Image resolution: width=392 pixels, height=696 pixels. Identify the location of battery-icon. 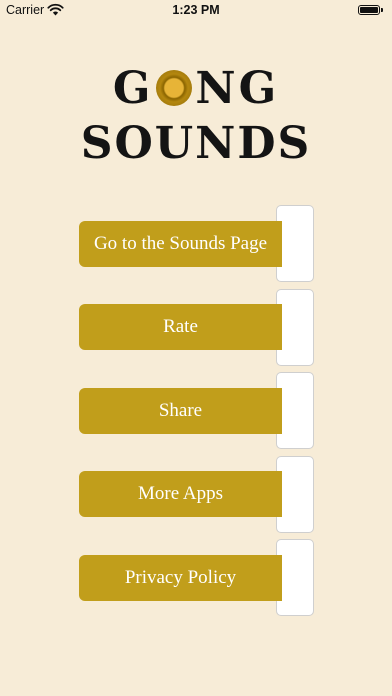
(370, 10).